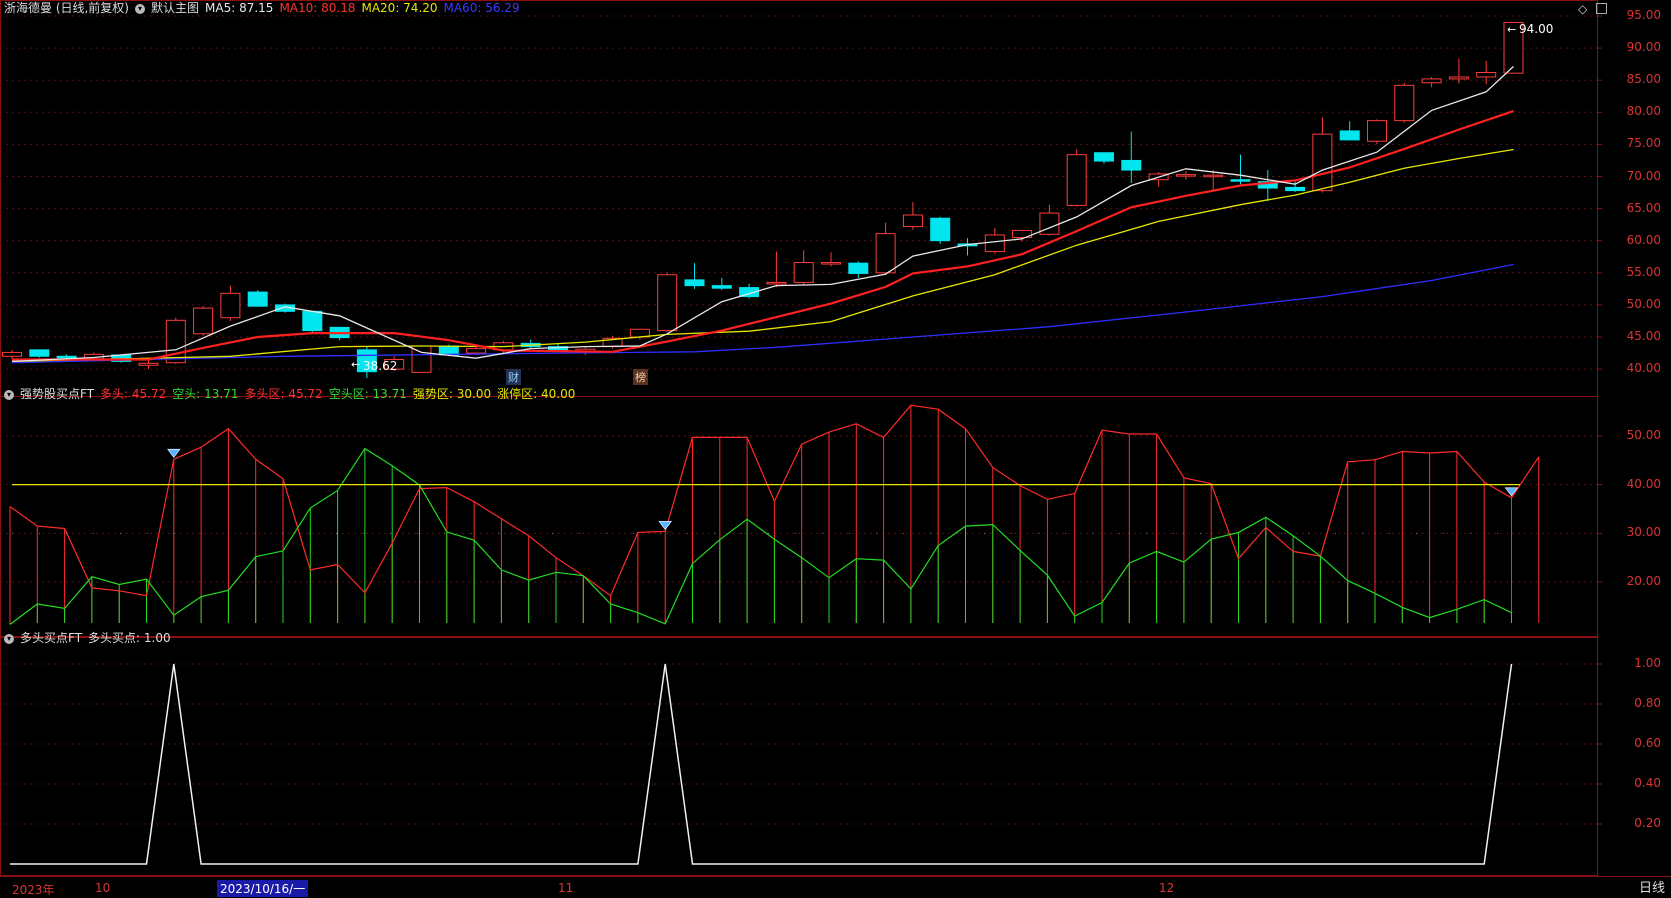 This screenshot has width=1671, height=898. I want to click on buy-panel-title: 多头买点FT, so click(51, 638).